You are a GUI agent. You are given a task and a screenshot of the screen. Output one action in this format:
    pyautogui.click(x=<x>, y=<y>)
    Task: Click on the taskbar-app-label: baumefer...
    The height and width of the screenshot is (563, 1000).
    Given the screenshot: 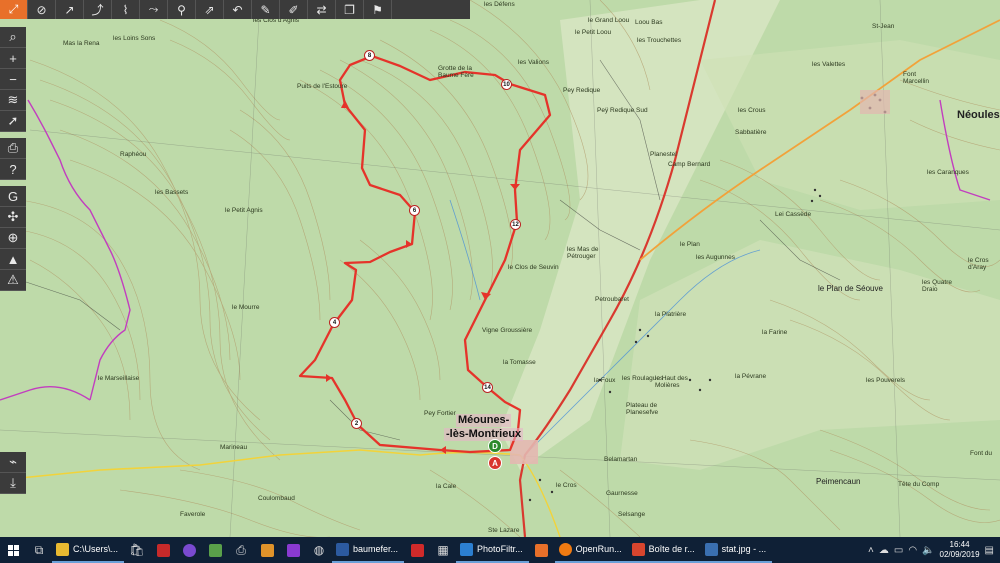 What is the action you would take?
    pyautogui.click(x=376, y=549)
    